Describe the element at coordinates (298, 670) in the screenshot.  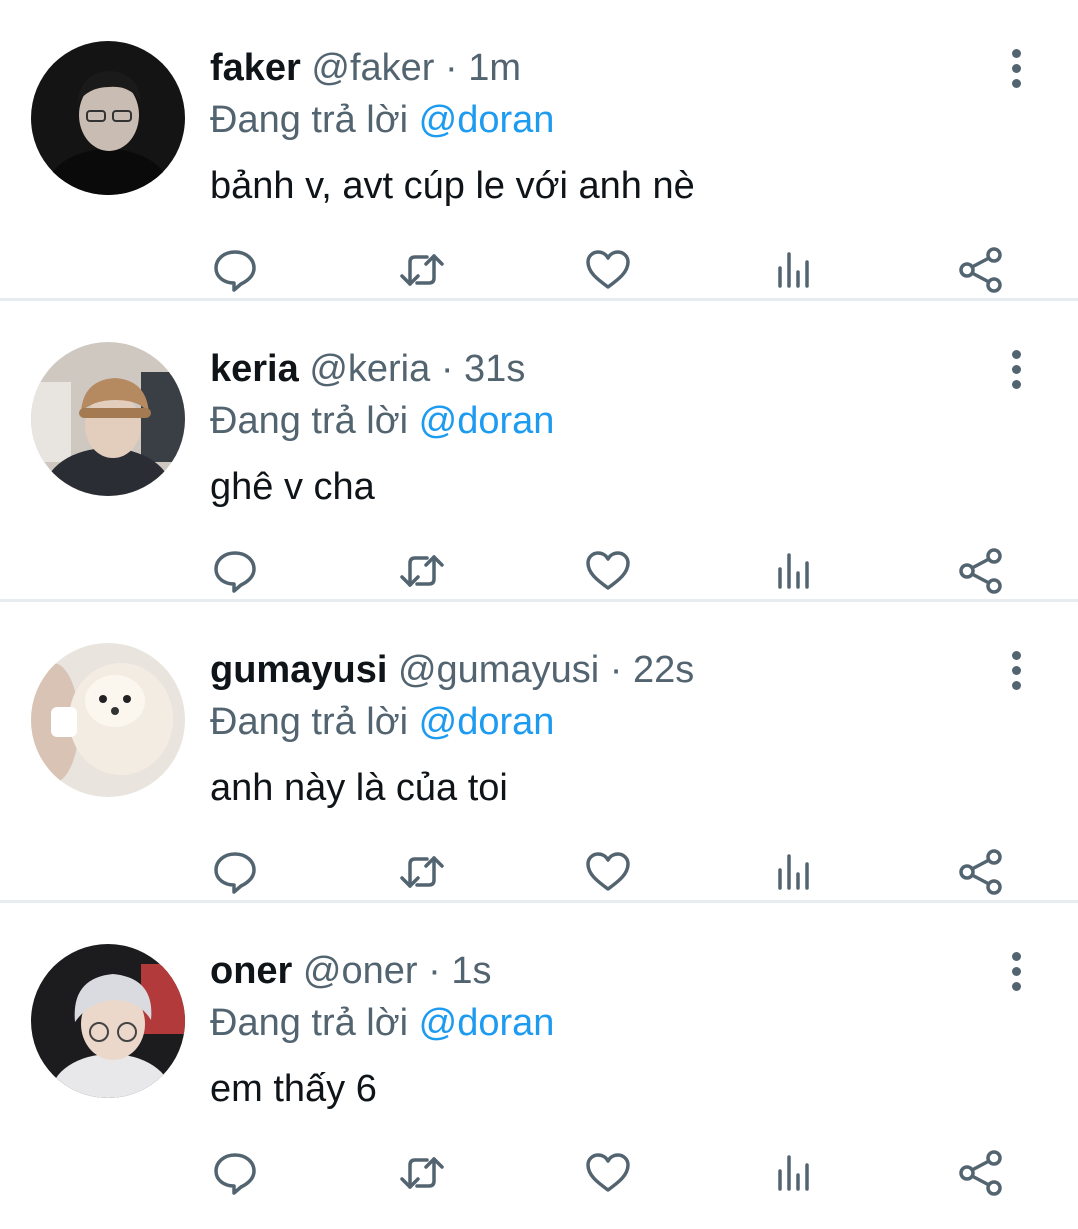
I see `display-name: gumayusi` at that location.